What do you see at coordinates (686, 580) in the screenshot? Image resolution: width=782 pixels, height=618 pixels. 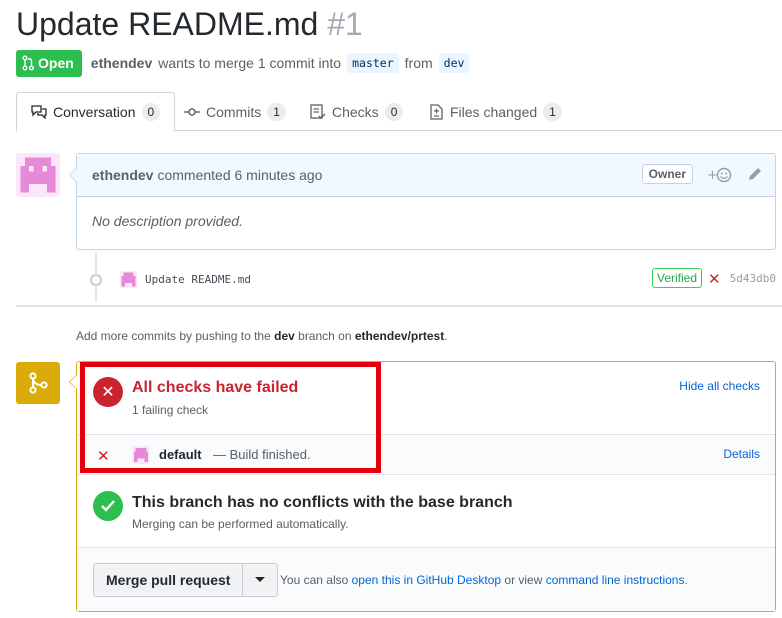 I see `merge-hint-suffix: .` at bounding box center [686, 580].